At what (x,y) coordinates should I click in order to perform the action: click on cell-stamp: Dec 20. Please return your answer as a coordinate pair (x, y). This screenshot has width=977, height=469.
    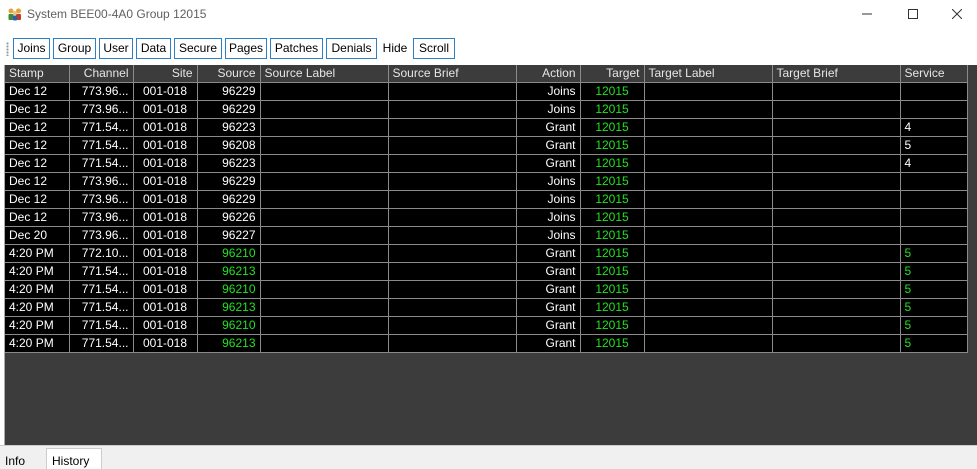
    Looking at the image, I should click on (37, 235).